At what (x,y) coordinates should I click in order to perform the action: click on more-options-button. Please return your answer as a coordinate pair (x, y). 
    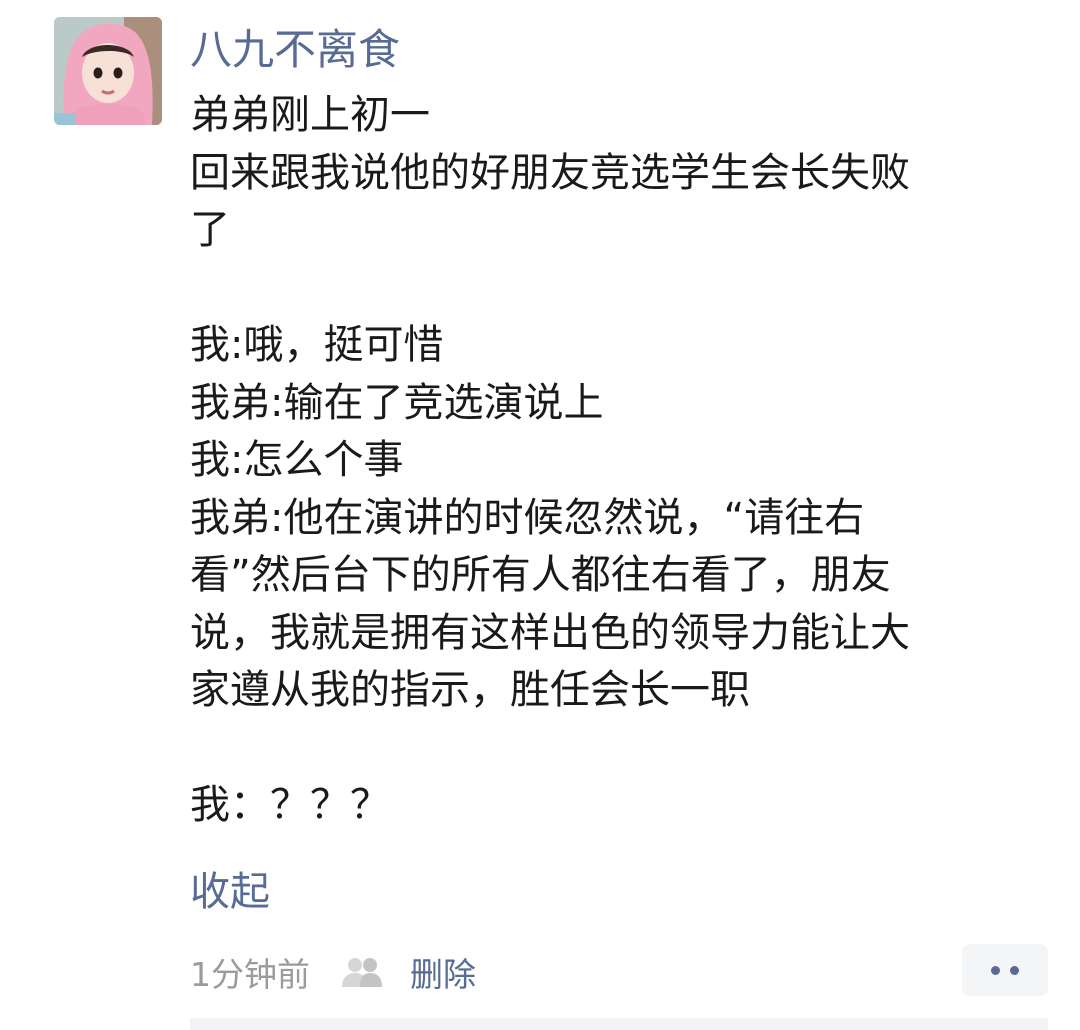
    Looking at the image, I should click on (1005, 970).